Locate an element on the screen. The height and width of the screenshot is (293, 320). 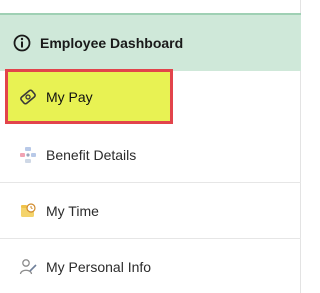
menu-item-label: My Personal Info is located at coordinates (99, 266).